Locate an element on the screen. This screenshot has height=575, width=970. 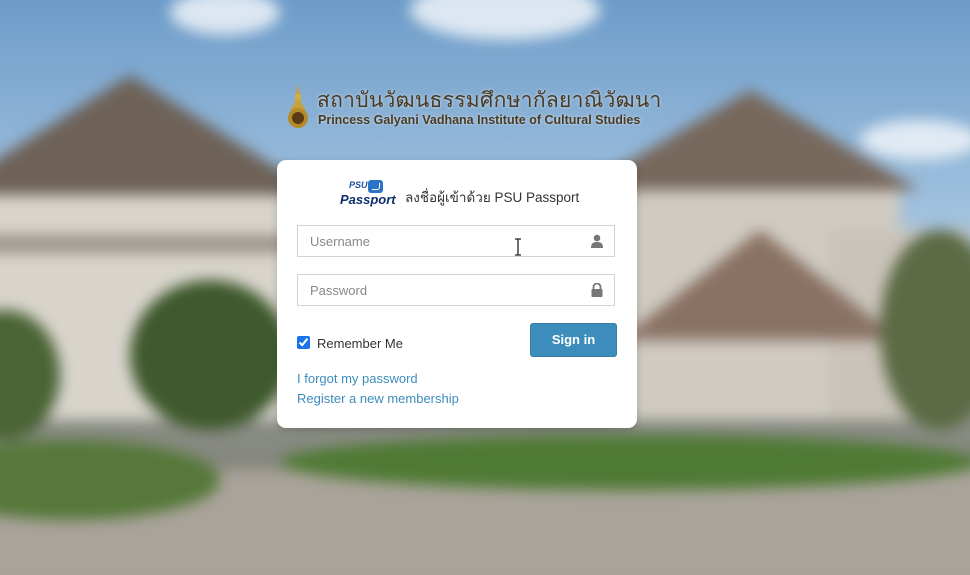
username-input is located at coordinates (450, 241).